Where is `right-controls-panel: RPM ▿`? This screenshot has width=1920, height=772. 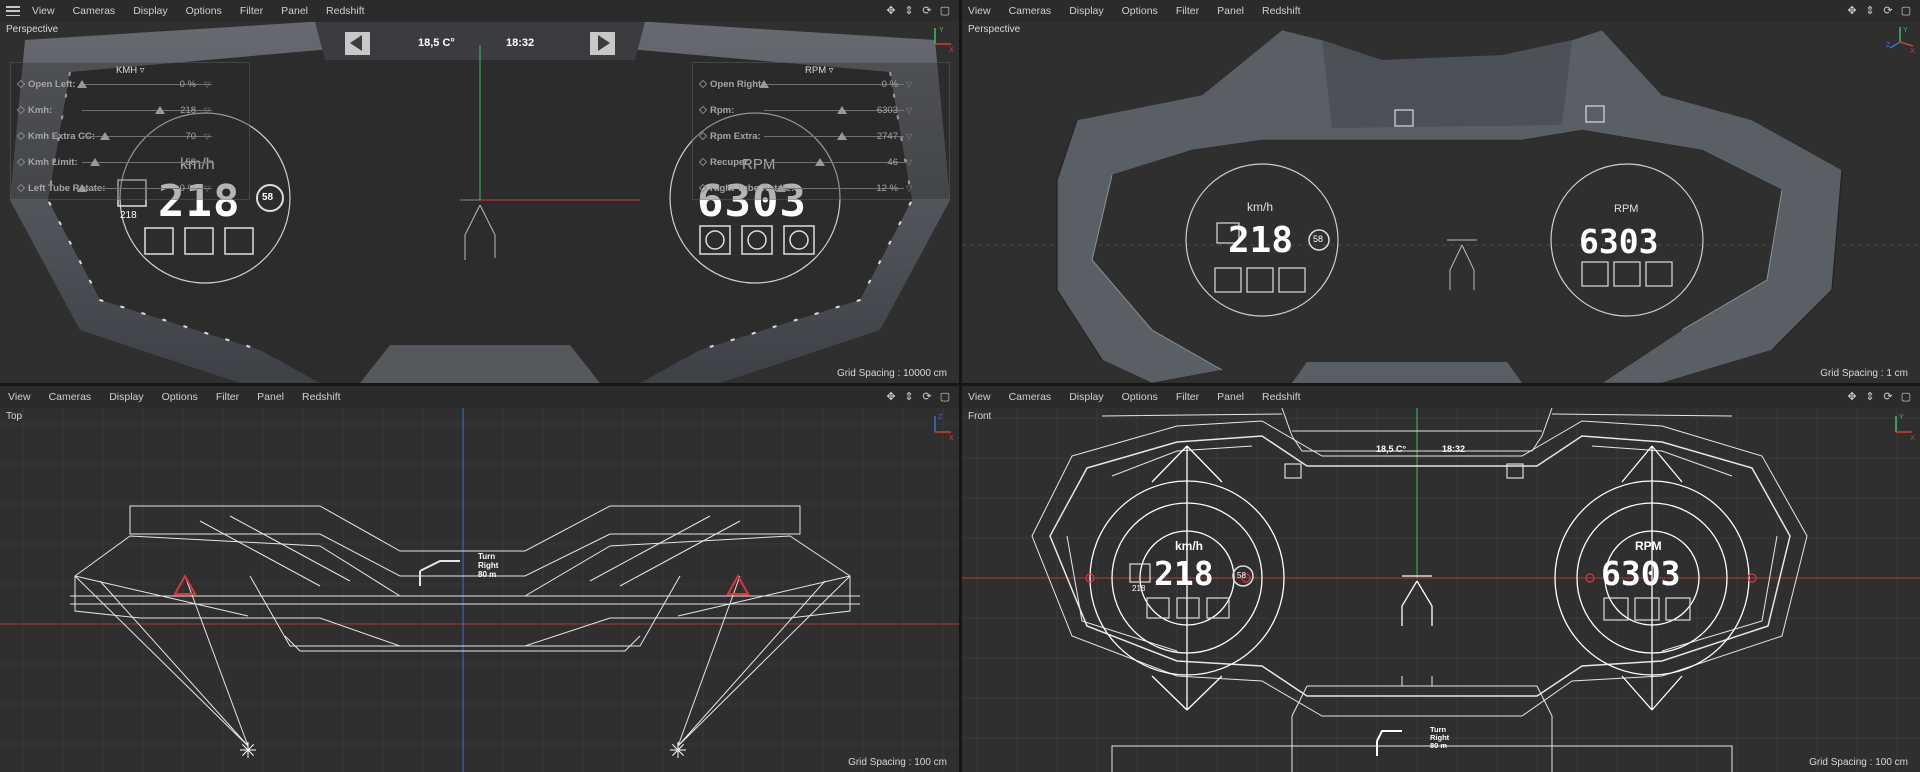
right-controls-panel: RPM ▿ is located at coordinates (821, 131).